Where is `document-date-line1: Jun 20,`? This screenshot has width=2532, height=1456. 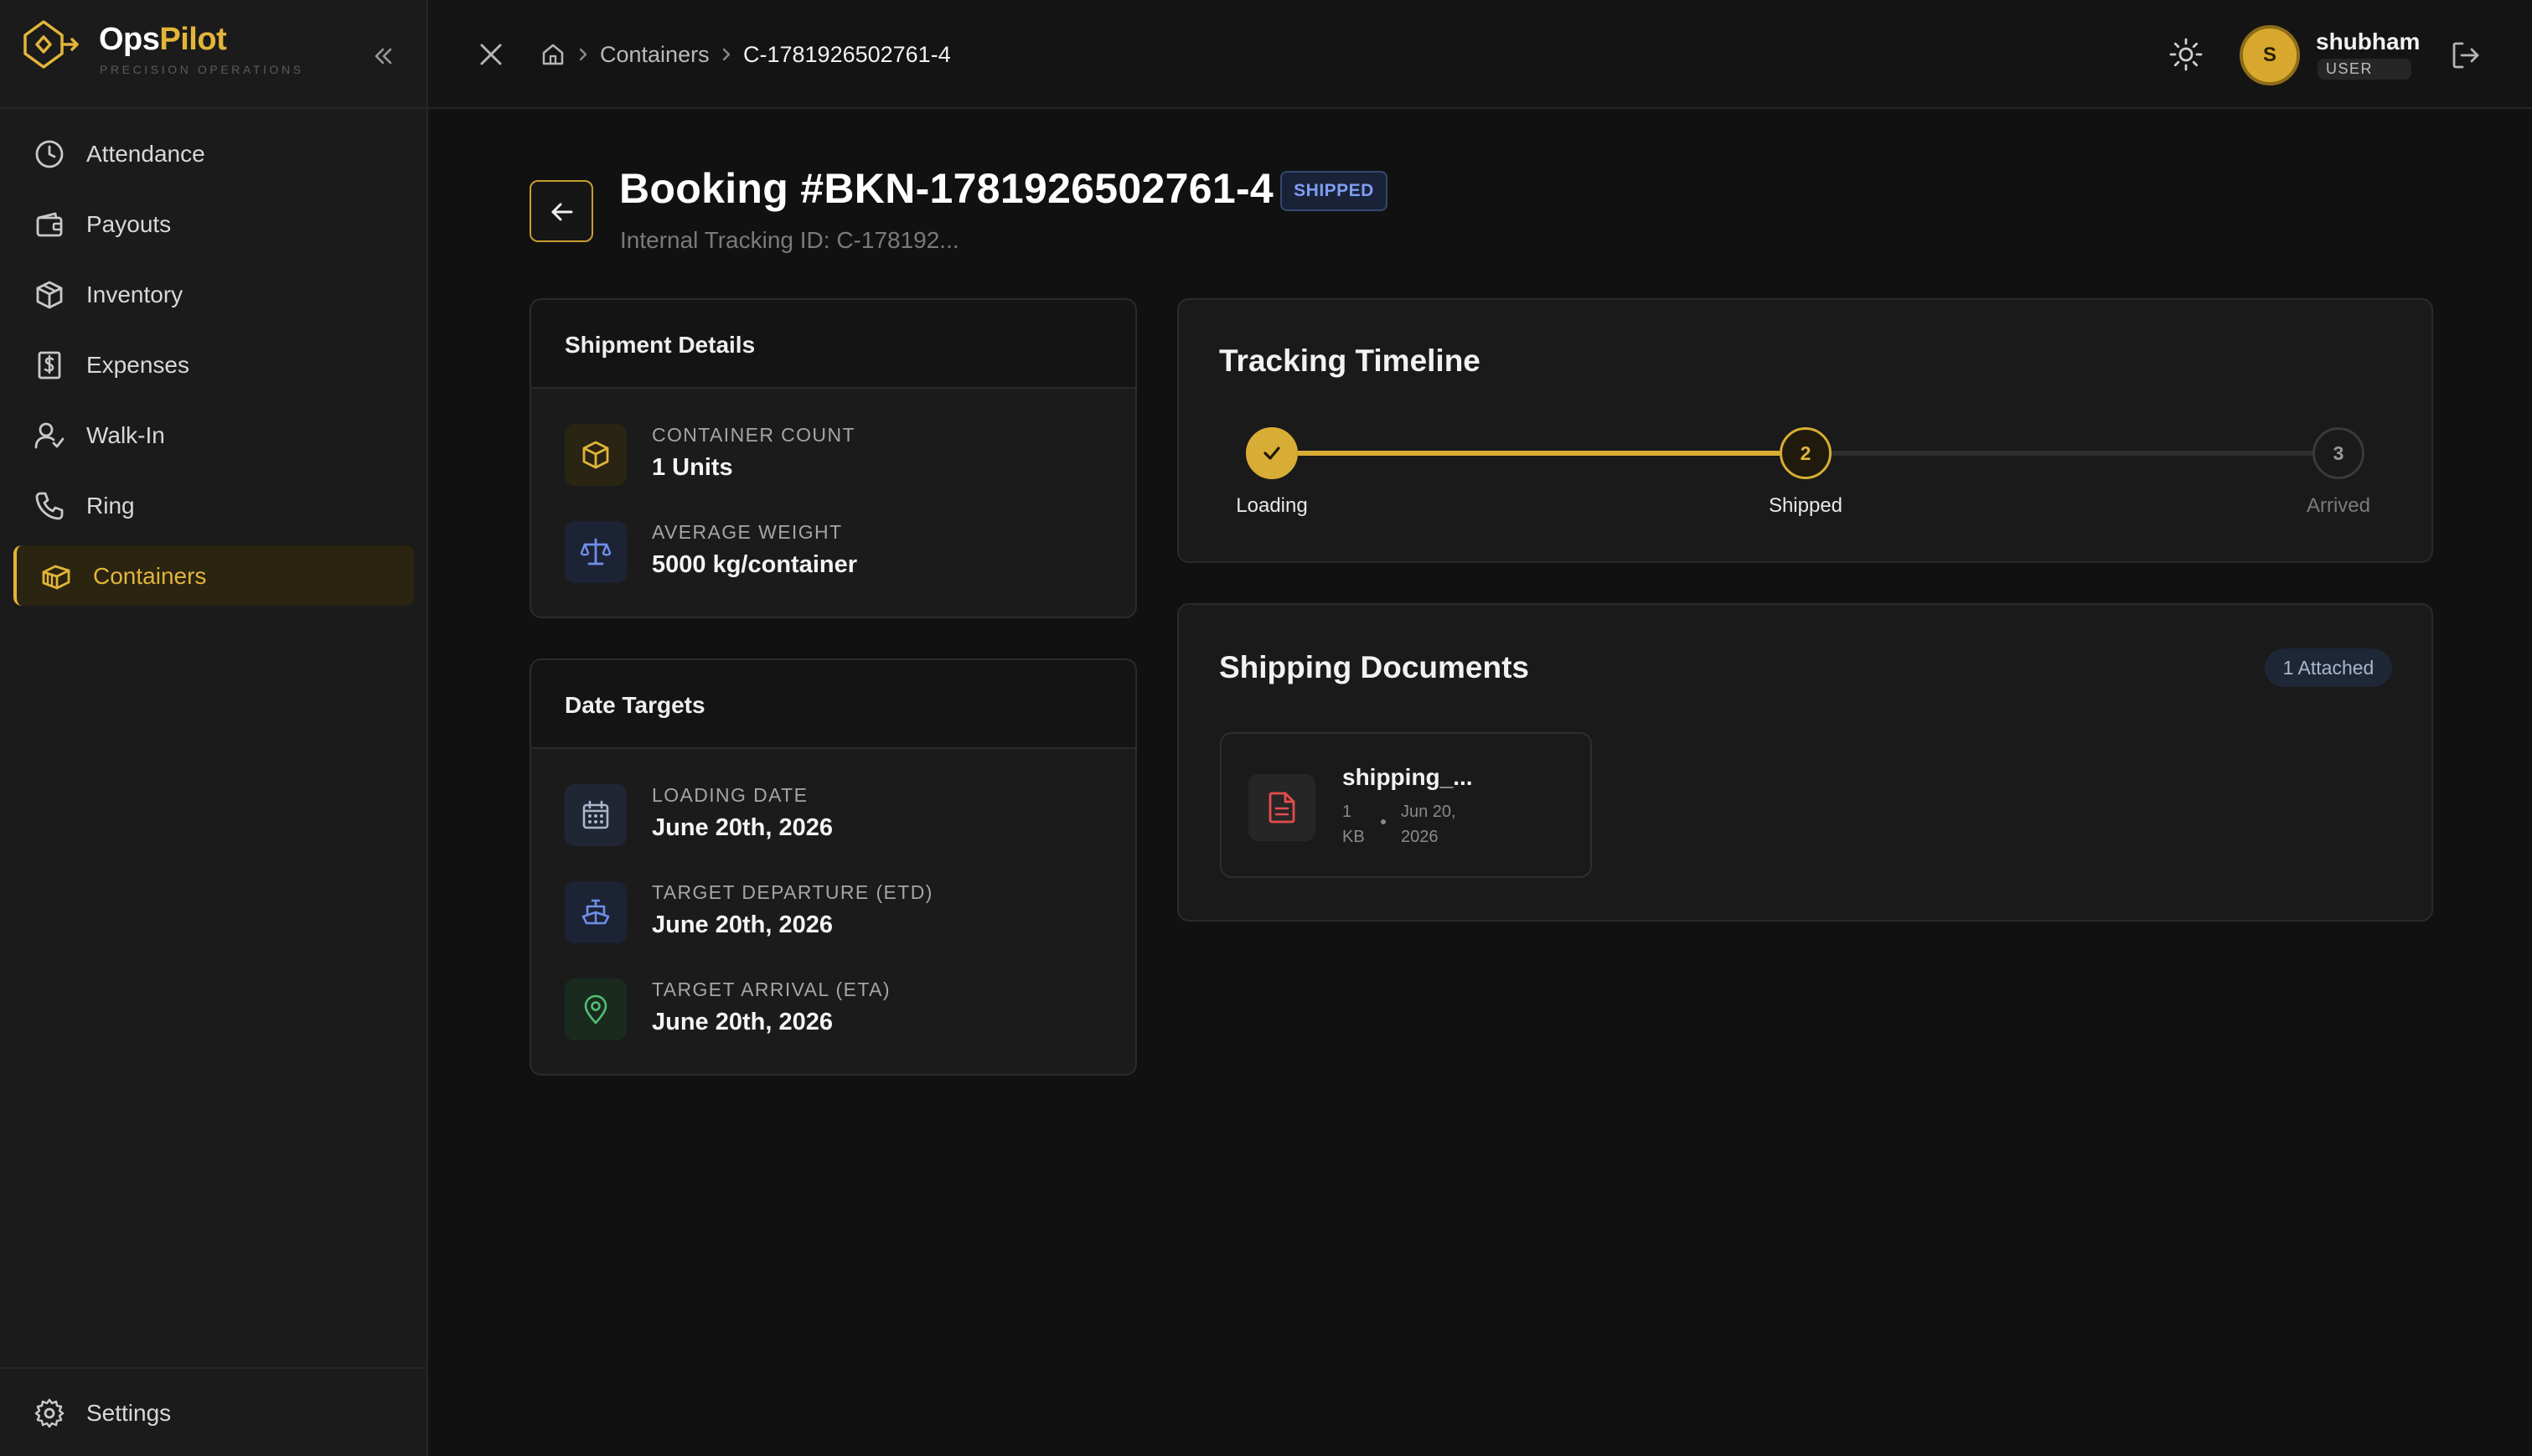 document-date-line1: Jun 20, is located at coordinates (1428, 812).